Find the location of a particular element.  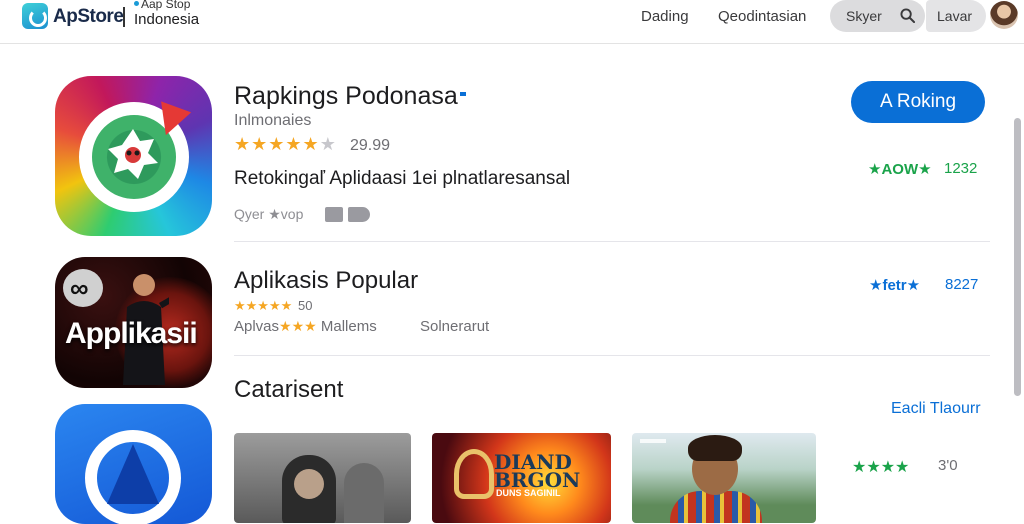

nav-link-qeodintasian: Qeodintasian is located at coordinates (762, 16).